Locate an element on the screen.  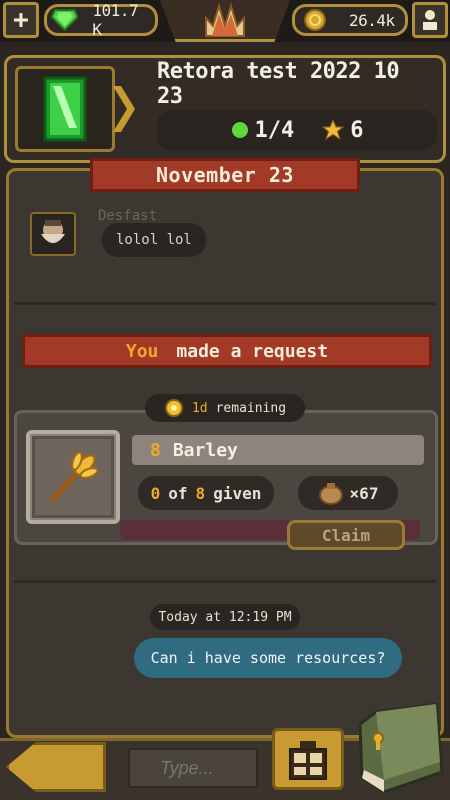
guild-emblem is located at coordinates (65, 109).